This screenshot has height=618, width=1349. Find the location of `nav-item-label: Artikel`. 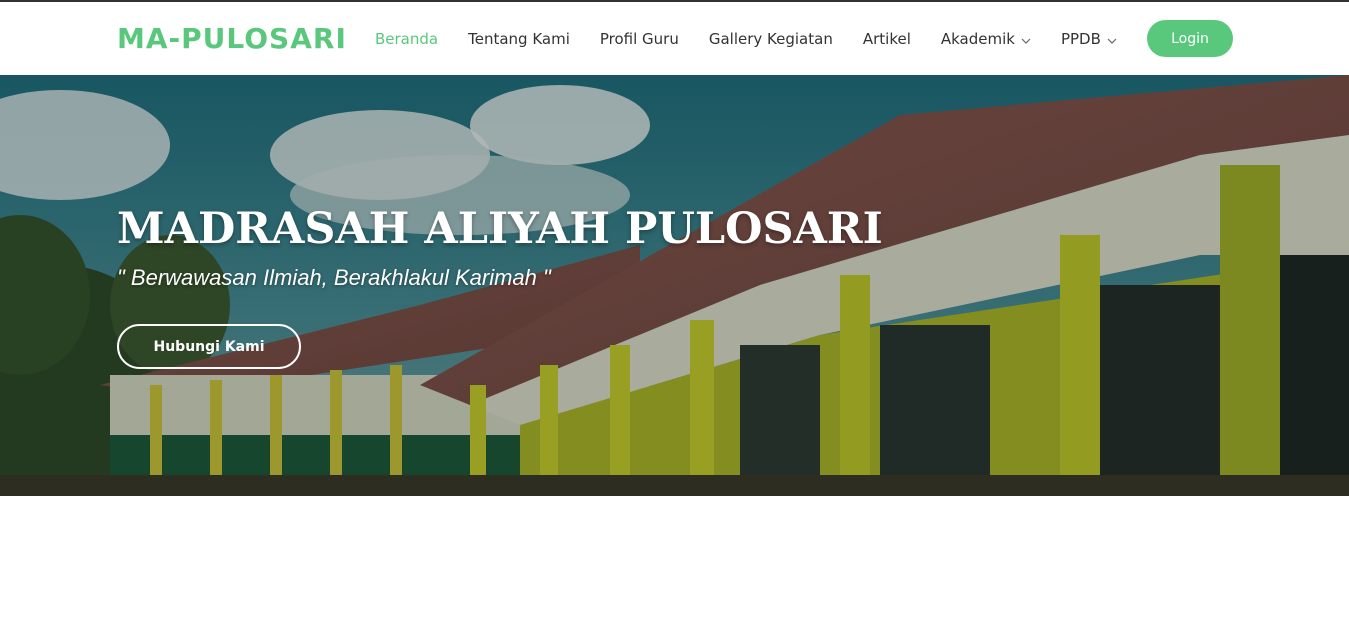

nav-item-label: Artikel is located at coordinates (886, 38).